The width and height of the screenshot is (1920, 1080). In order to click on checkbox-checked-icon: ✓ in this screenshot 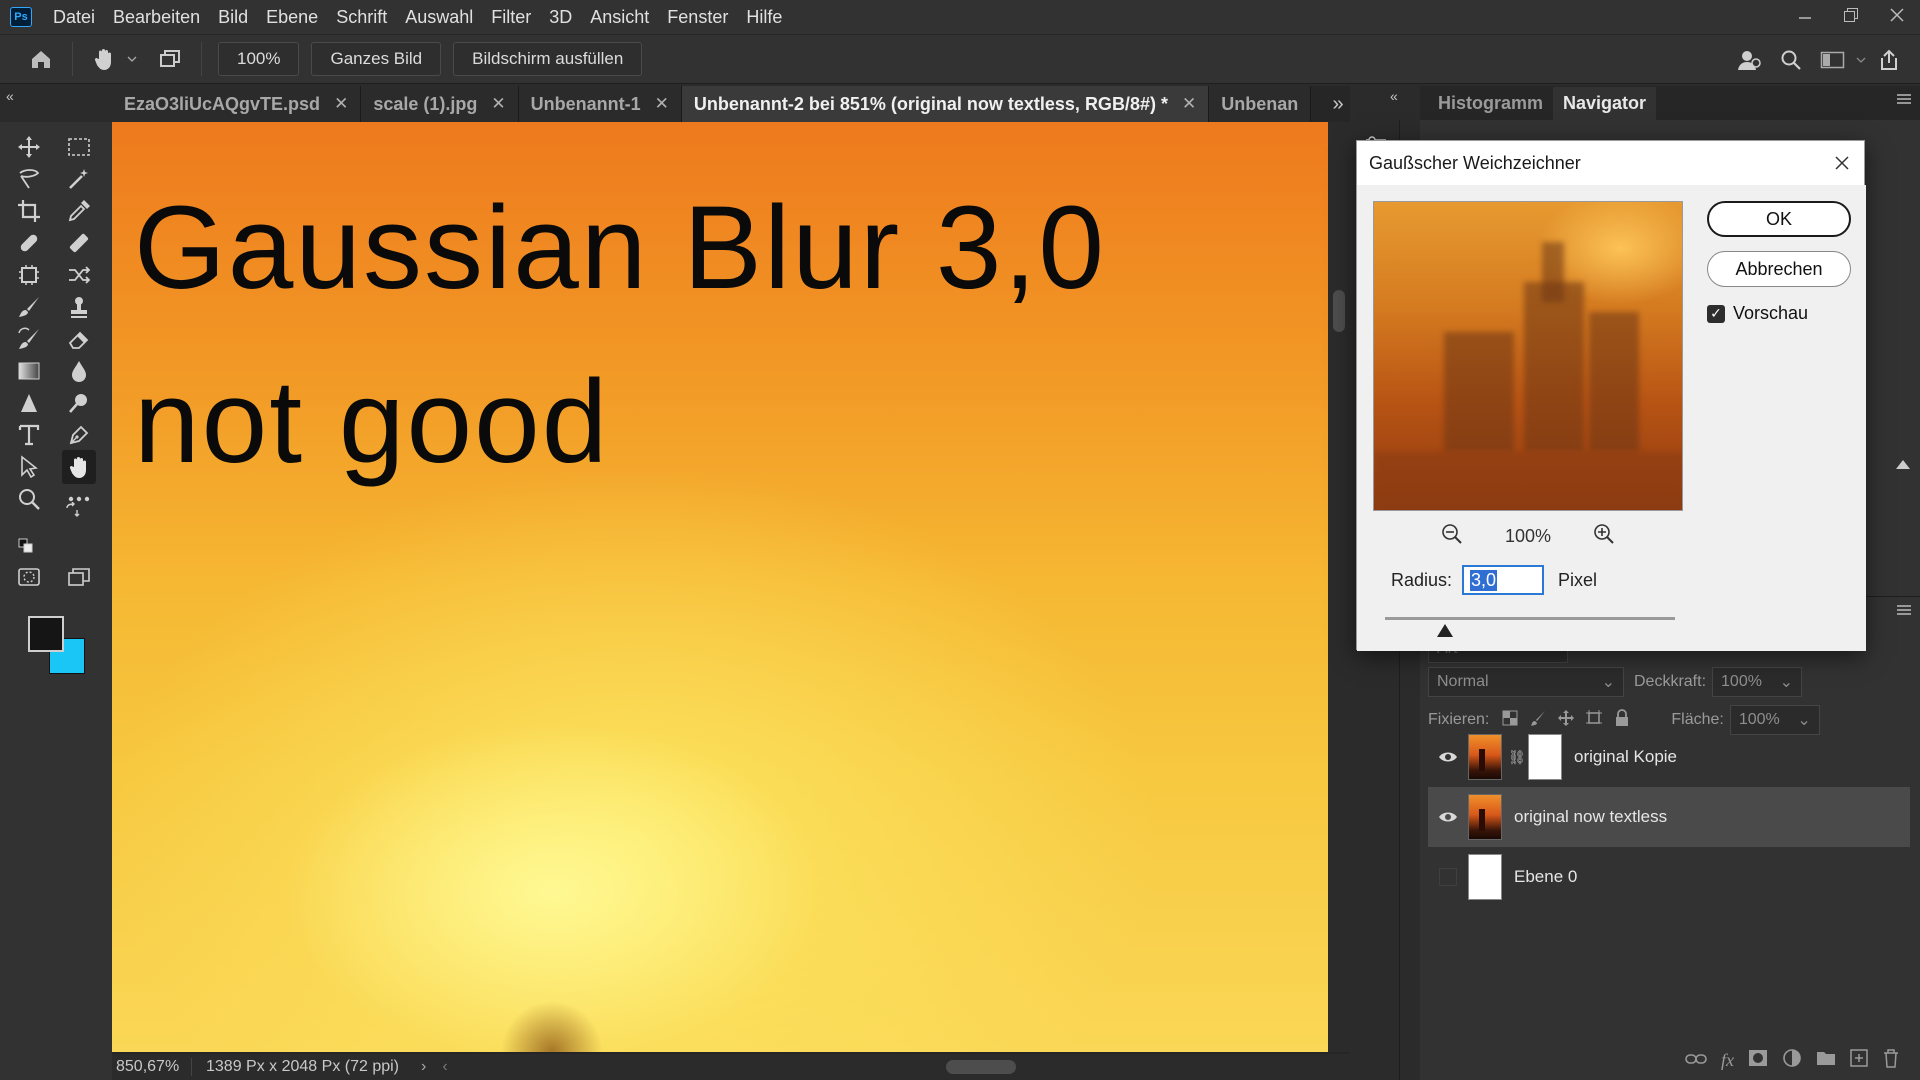, I will do `click(1716, 313)`.